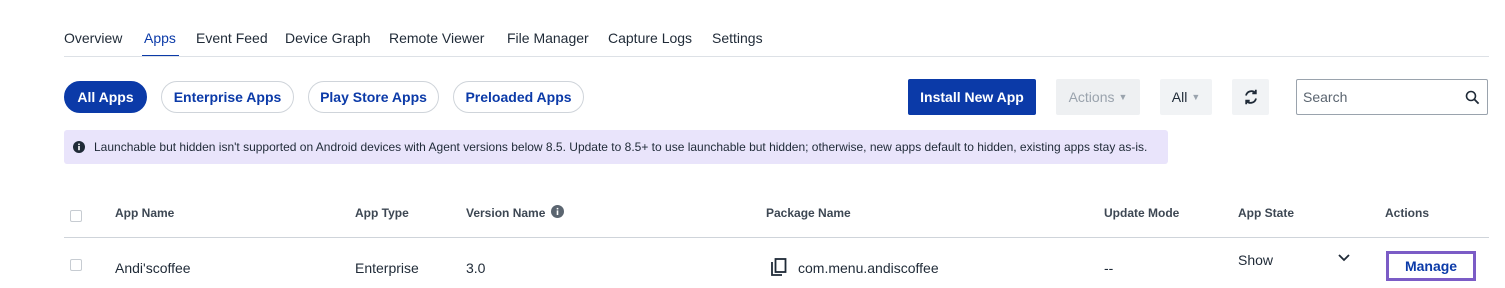  What do you see at coordinates (387, 268) in the screenshot?
I see `app-type-cell: Enterprise` at bounding box center [387, 268].